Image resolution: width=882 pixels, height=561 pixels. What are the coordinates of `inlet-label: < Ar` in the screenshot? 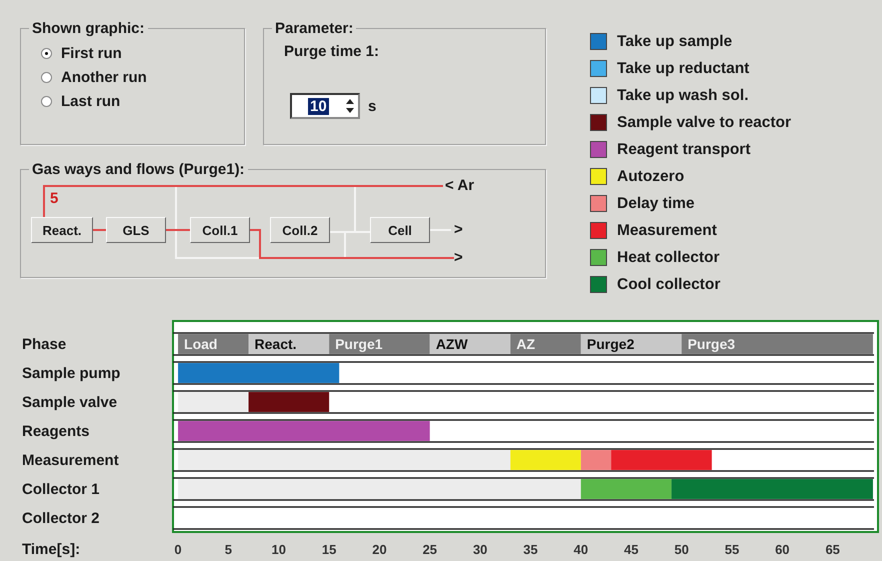 It's located at (459, 185).